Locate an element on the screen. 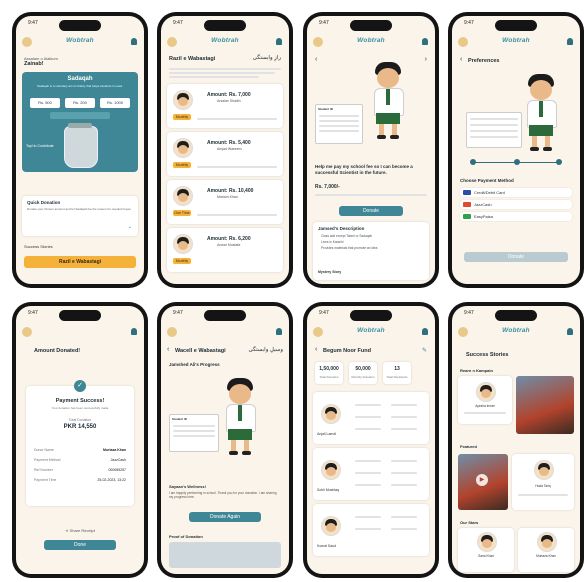 Image resolution: width=584 pixels, height=582 pixels. app-logo: Wobtrah is located at coordinates (80, 40).